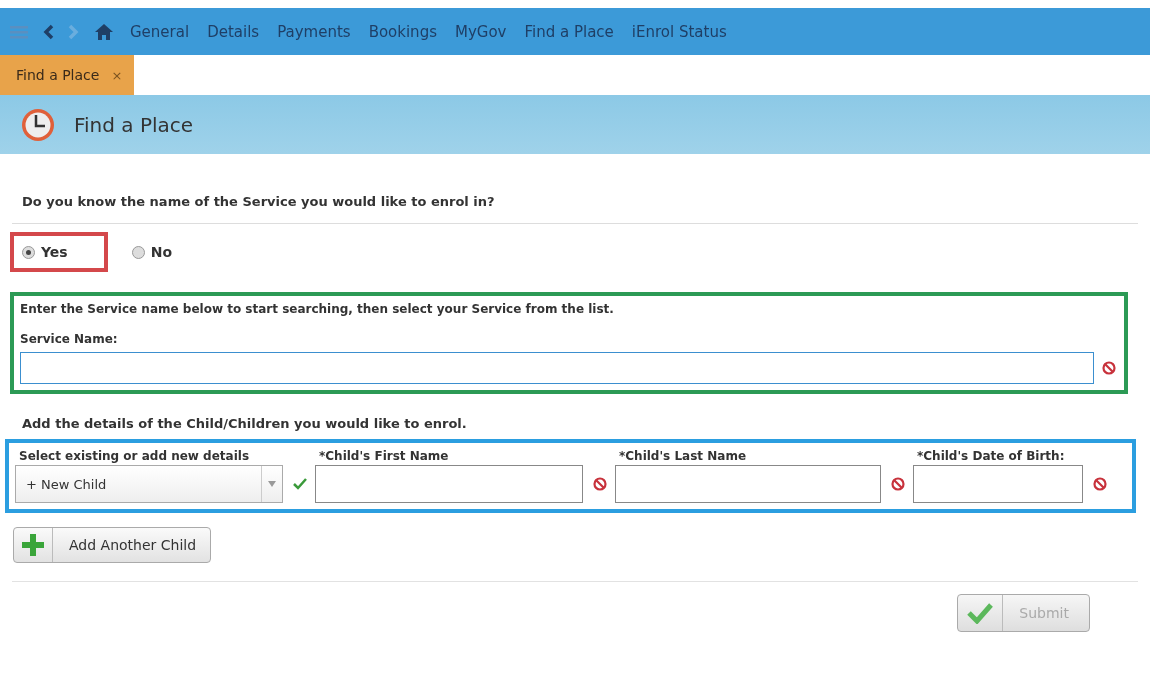 This screenshot has width=1150, height=680. What do you see at coordinates (259, 201) in the screenshot?
I see `question-text: Do you know the name of the Service you would like to enrol in?` at bounding box center [259, 201].